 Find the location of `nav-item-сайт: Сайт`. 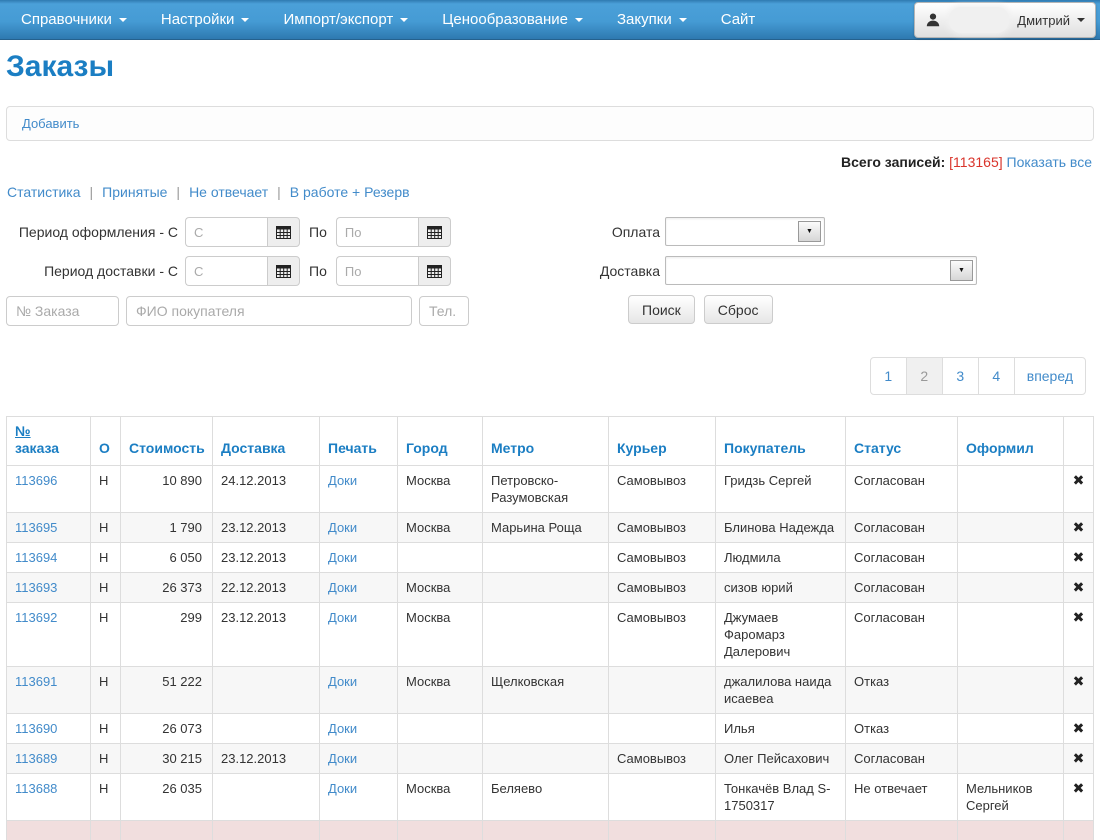

nav-item-сайт: Сайт is located at coordinates (738, 19).